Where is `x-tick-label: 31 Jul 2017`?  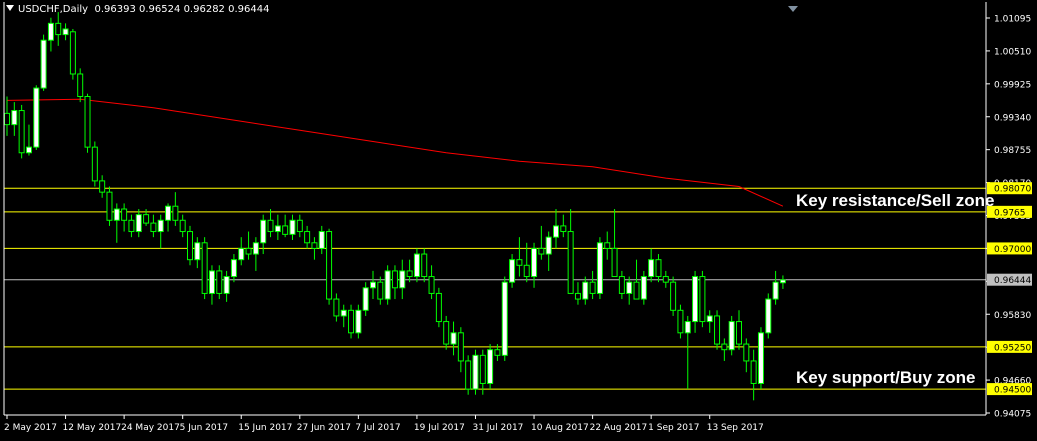
x-tick-label: 31 Jul 2017 is located at coordinates (497, 428).